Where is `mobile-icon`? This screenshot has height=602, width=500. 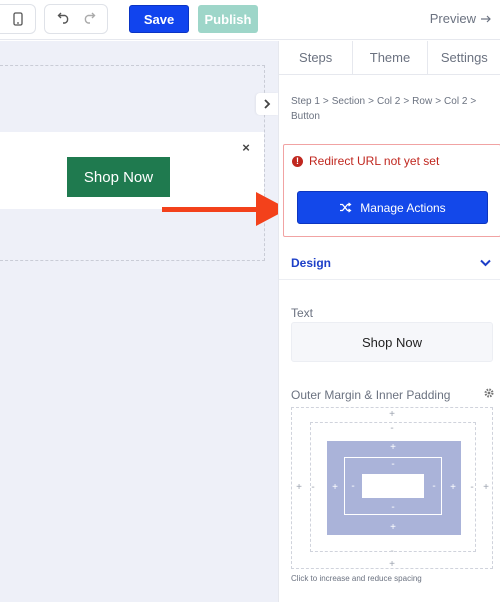 mobile-icon is located at coordinates (17, 19).